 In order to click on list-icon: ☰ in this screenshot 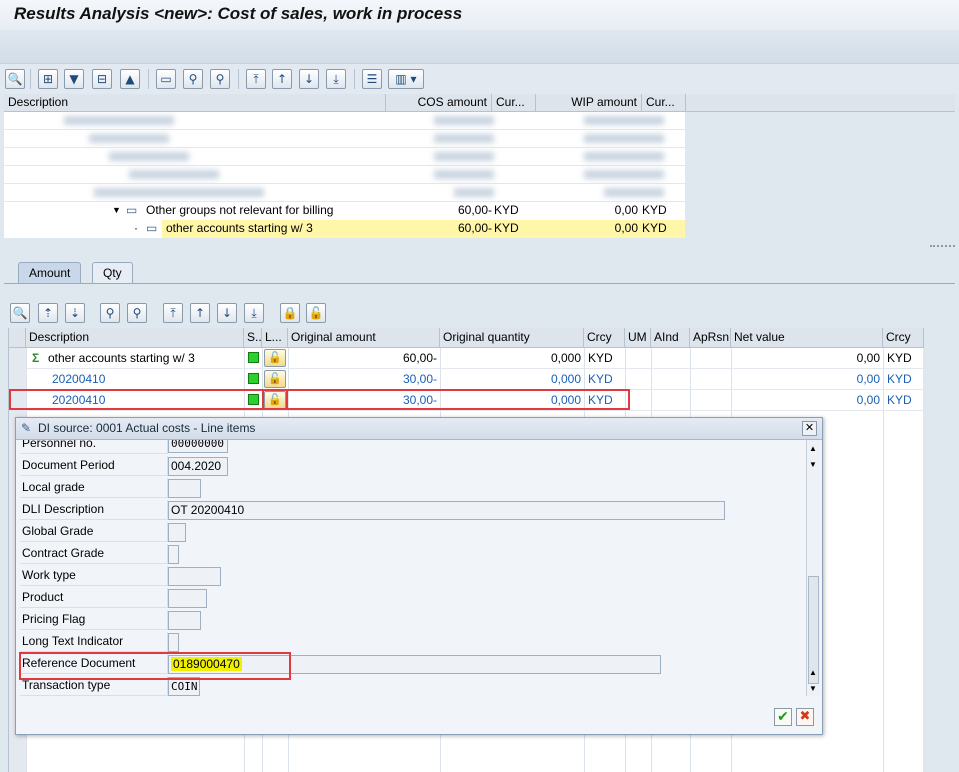, I will do `click(372, 79)`.